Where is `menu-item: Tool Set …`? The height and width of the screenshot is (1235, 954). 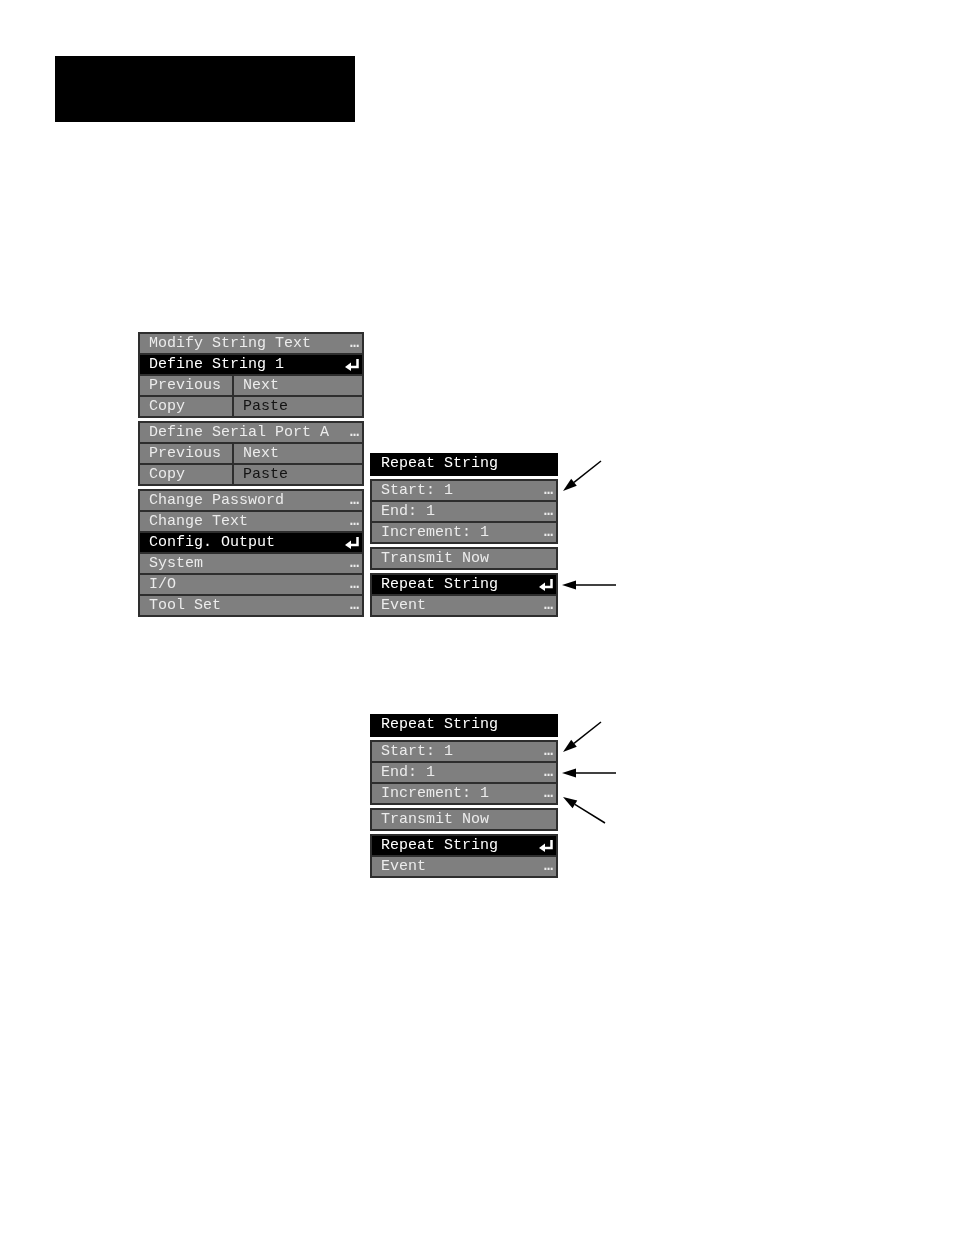 menu-item: Tool Set … is located at coordinates (251, 605).